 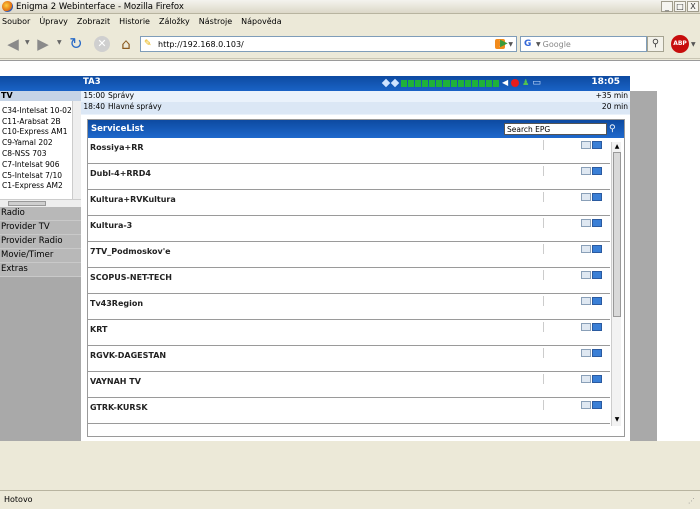 I want to click on service-row: SCOPUS-NET-TECH, so click(x=349, y=281).